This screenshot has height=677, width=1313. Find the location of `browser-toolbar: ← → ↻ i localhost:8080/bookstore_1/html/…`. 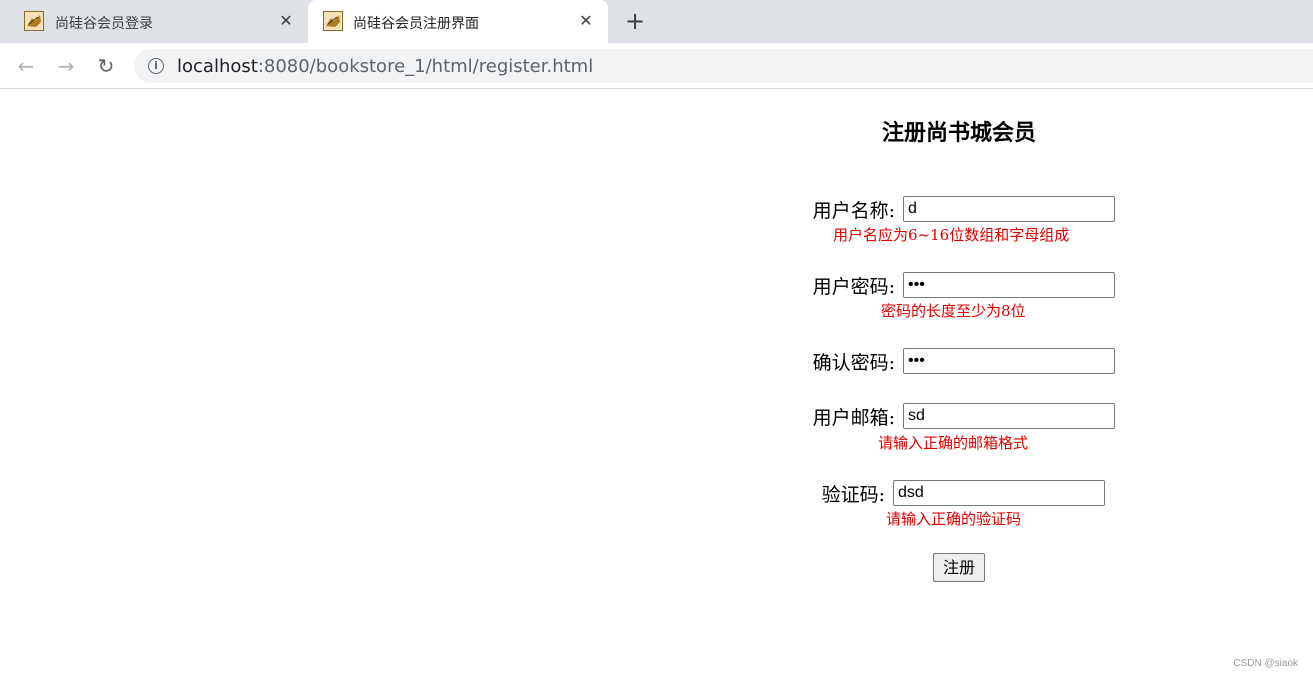

browser-toolbar: ← → ↻ i localhost:8080/bookstore_1/html/… is located at coordinates (656, 66).